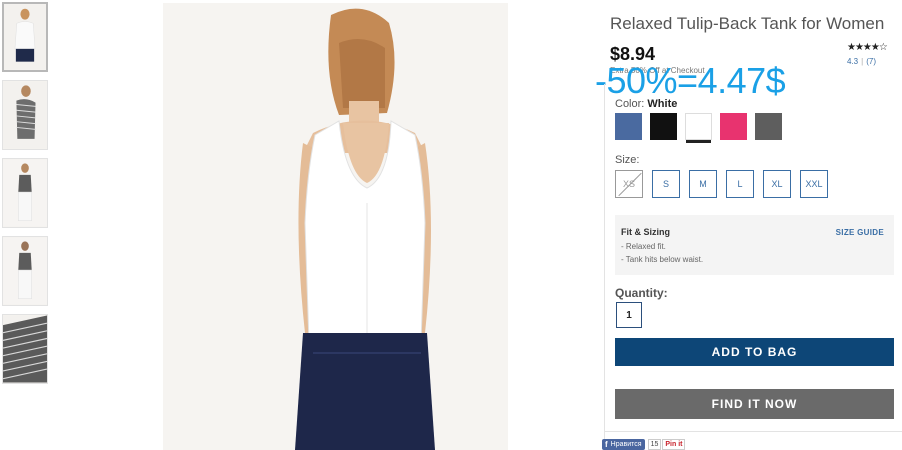  Describe the element at coordinates (814, 184) in the screenshot. I see `size-xxl-button: XXL` at that location.